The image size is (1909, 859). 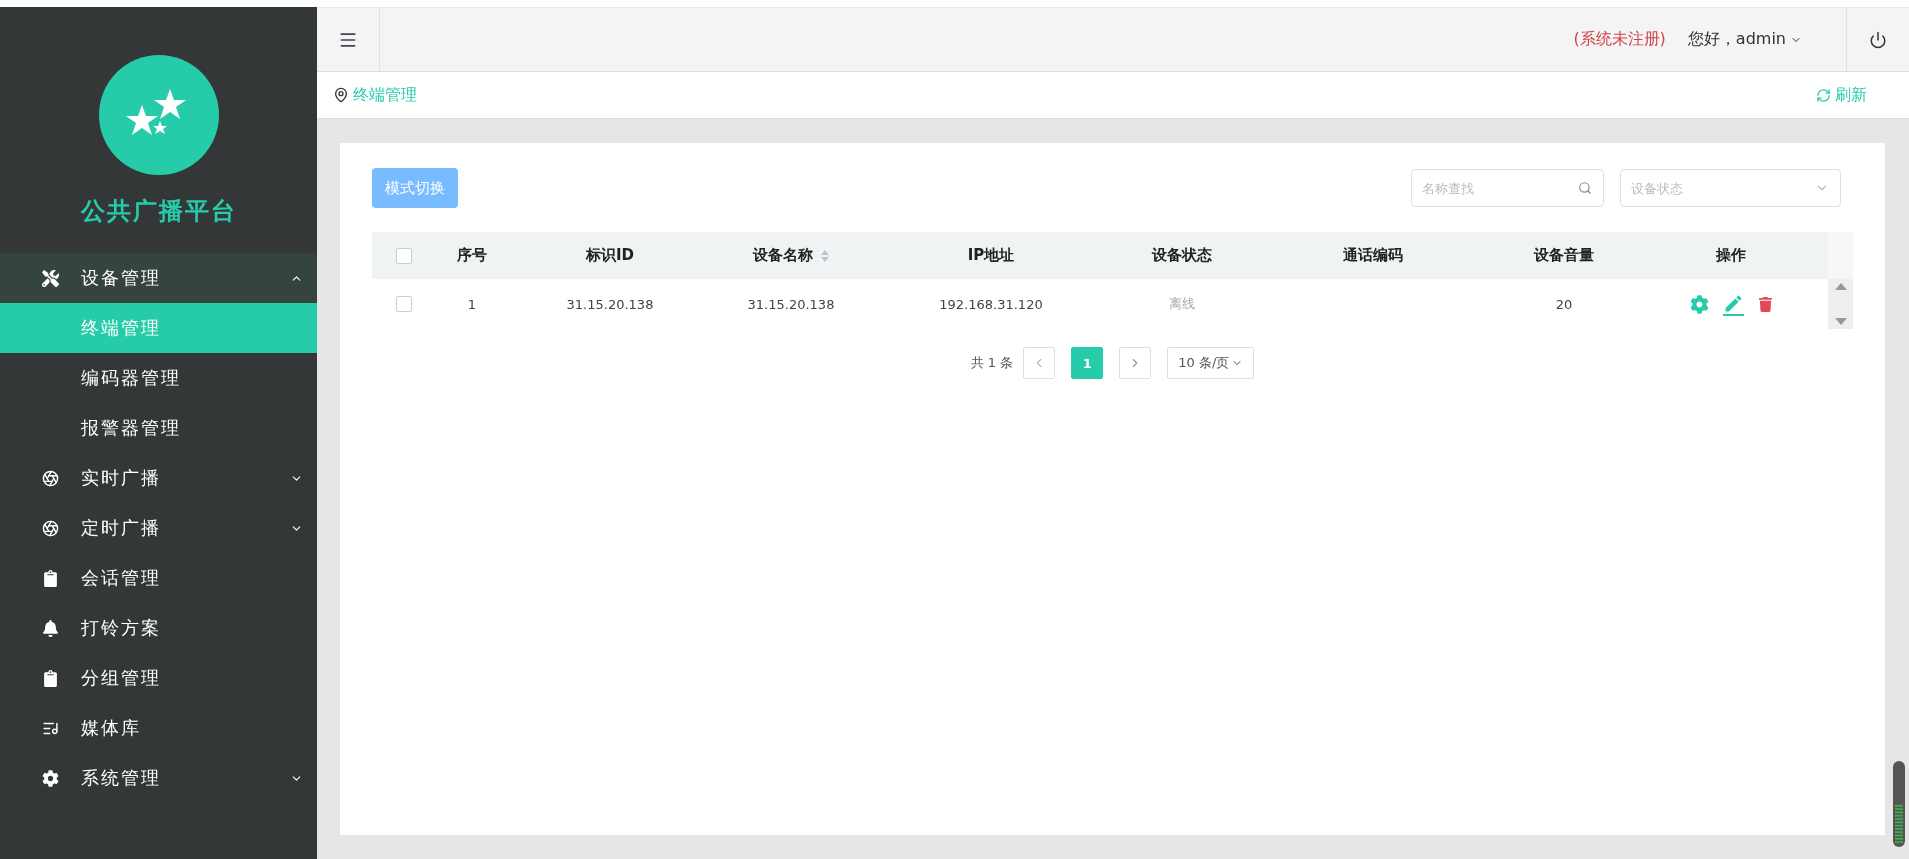 What do you see at coordinates (158, 211) in the screenshot?
I see `platform-title: 公共广播平台` at bounding box center [158, 211].